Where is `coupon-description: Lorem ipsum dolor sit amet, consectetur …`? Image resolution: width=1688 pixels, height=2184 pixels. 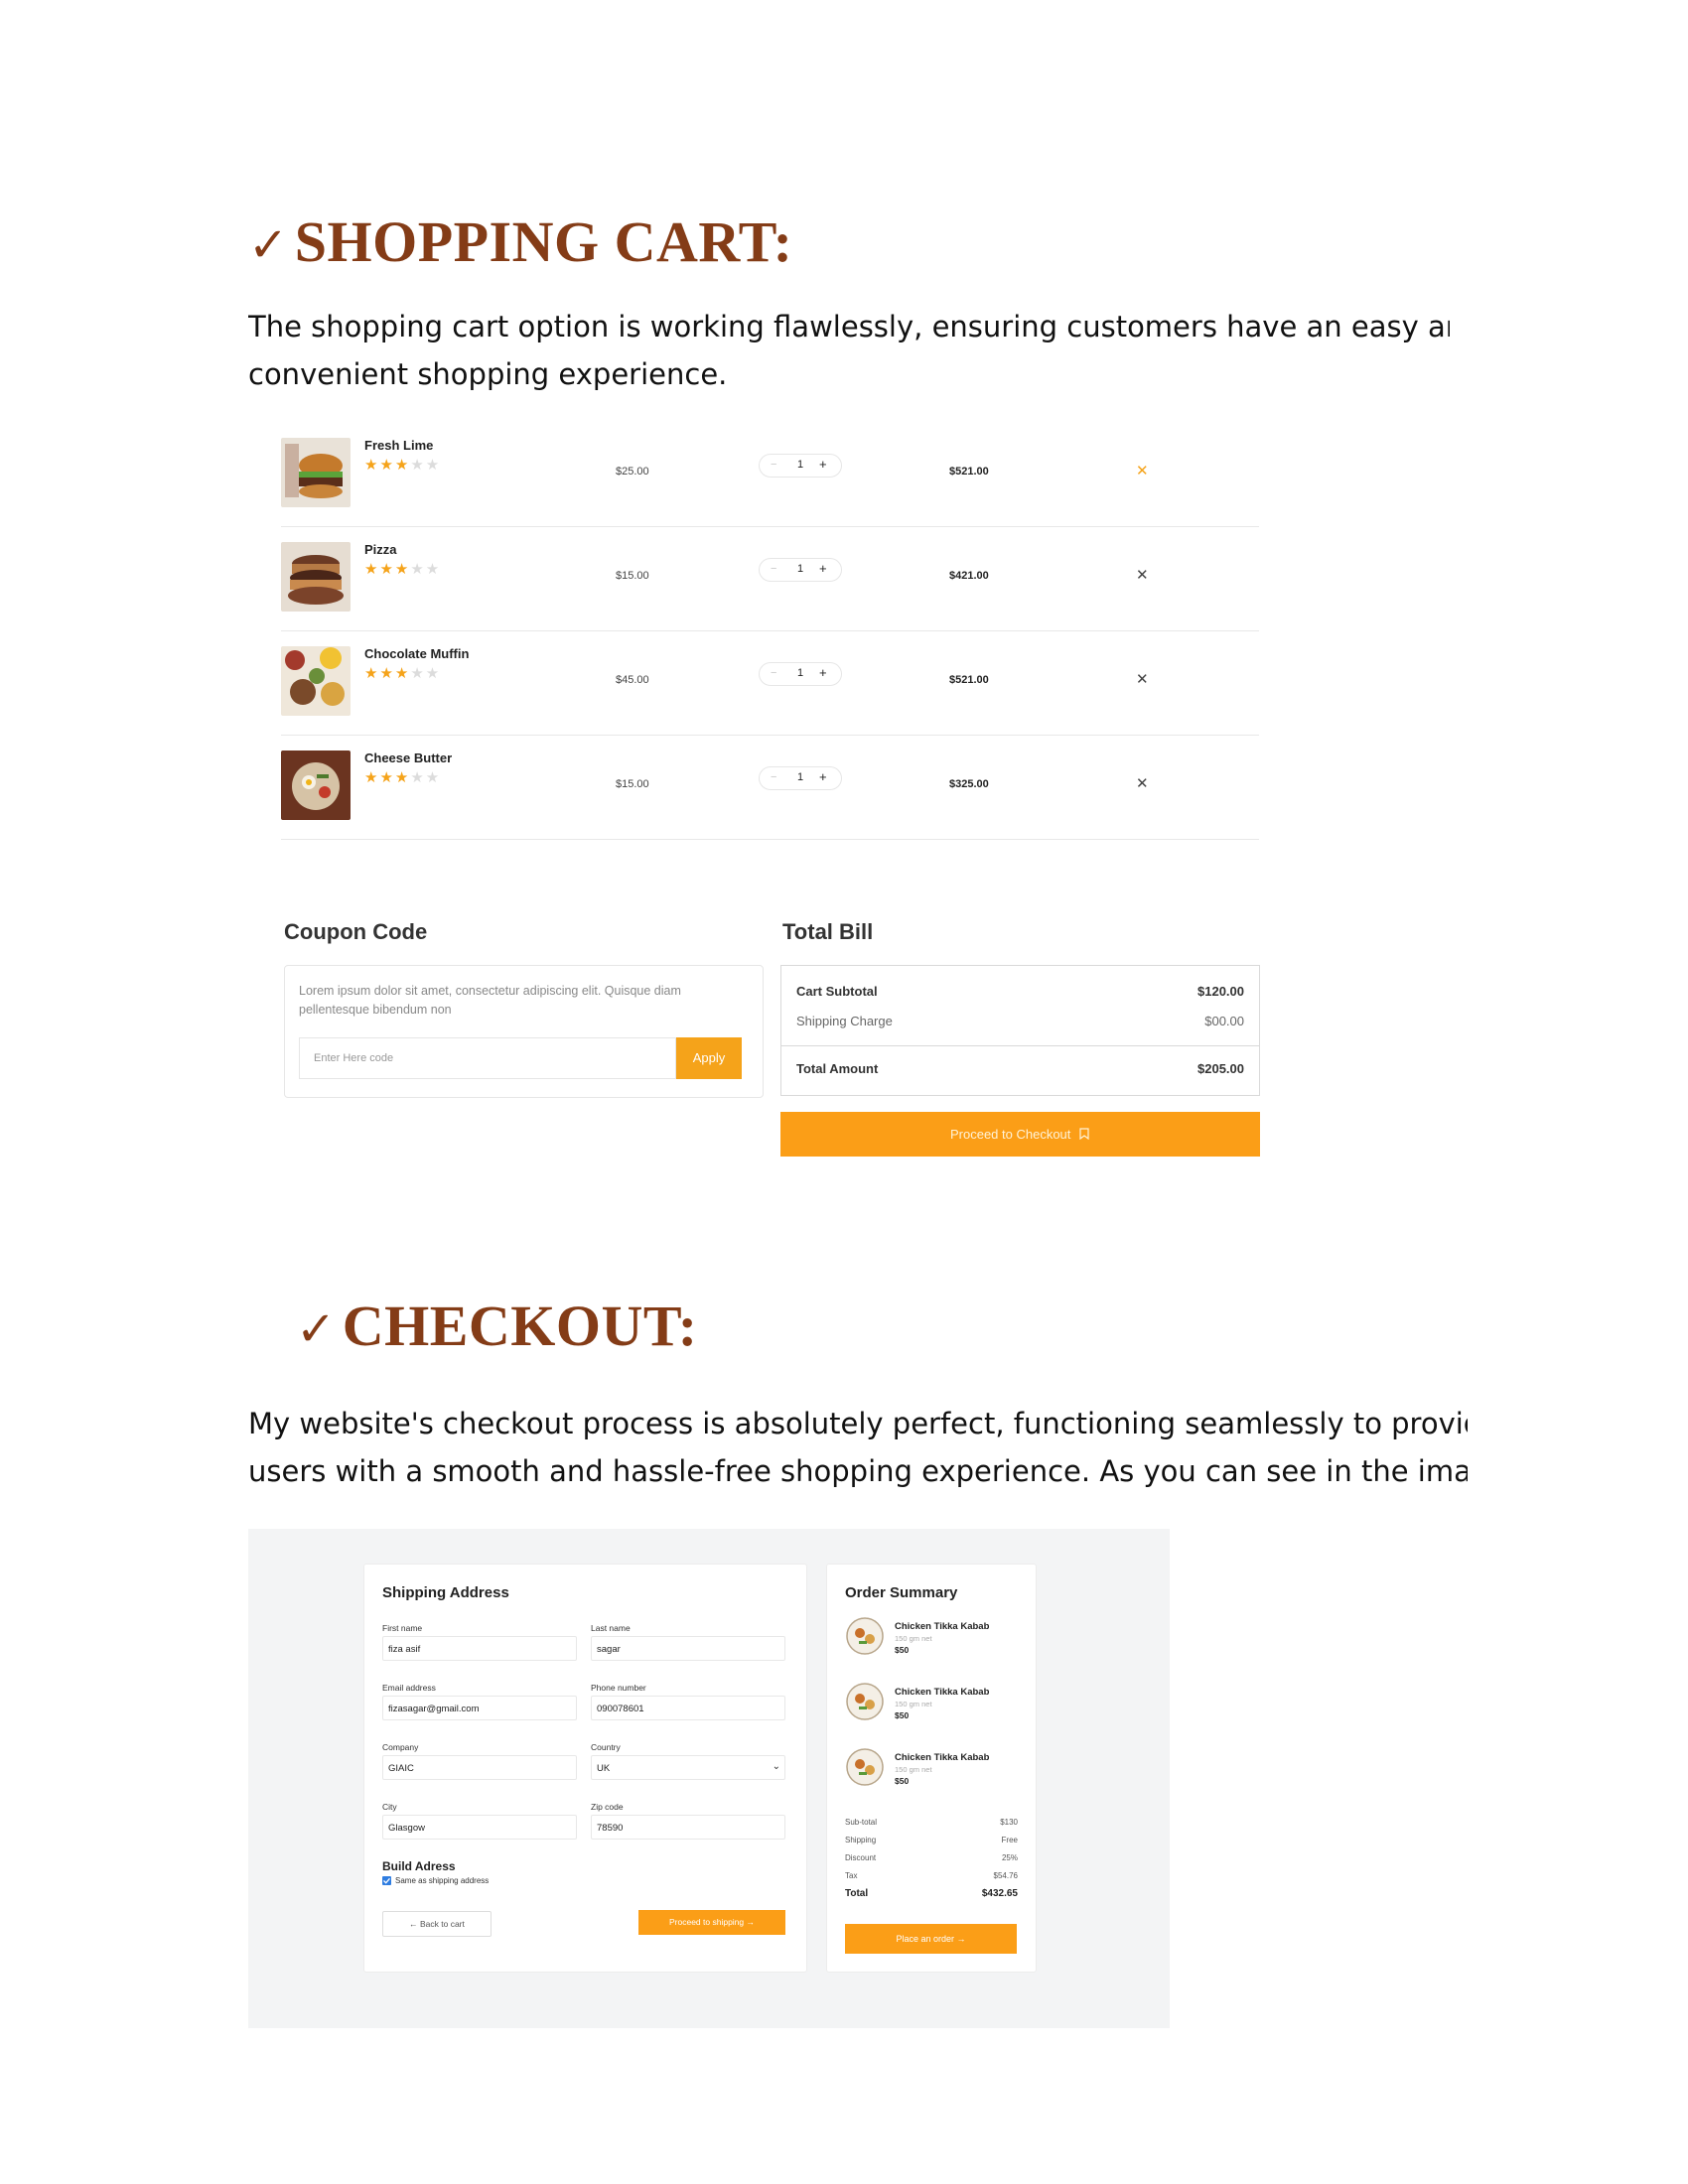
coupon-description: Lorem ipsum dolor sit amet, consectetur … is located at coordinates (490, 1000).